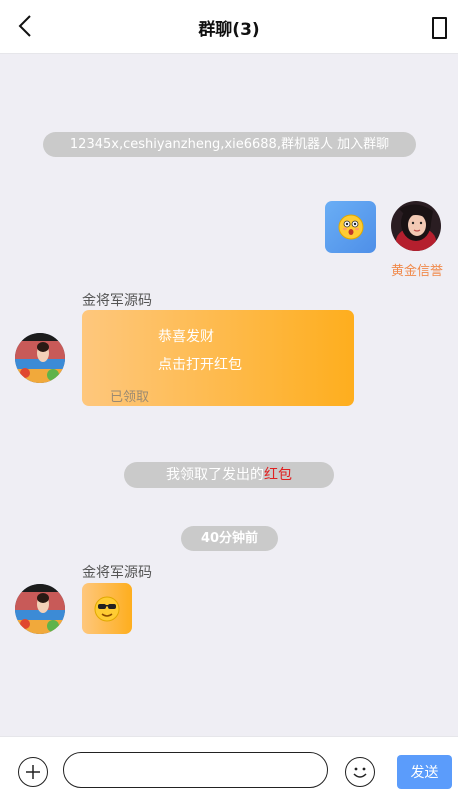 Image resolution: width=458 pixels, height=811 pixels. Describe the element at coordinates (360, 772) in the screenshot. I see `smile-icon` at that location.